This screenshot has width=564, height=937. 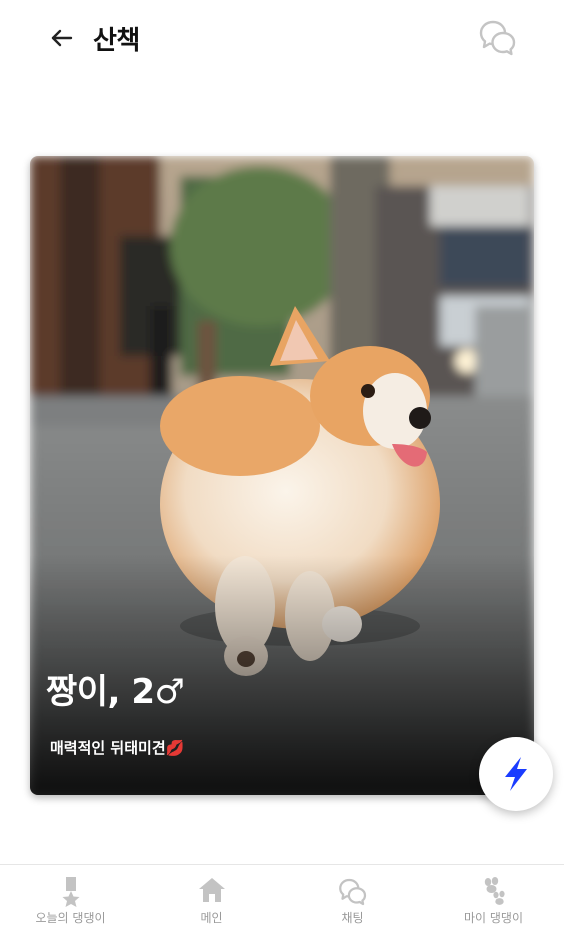 I want to click on back-button, so click(x=62, y=38).